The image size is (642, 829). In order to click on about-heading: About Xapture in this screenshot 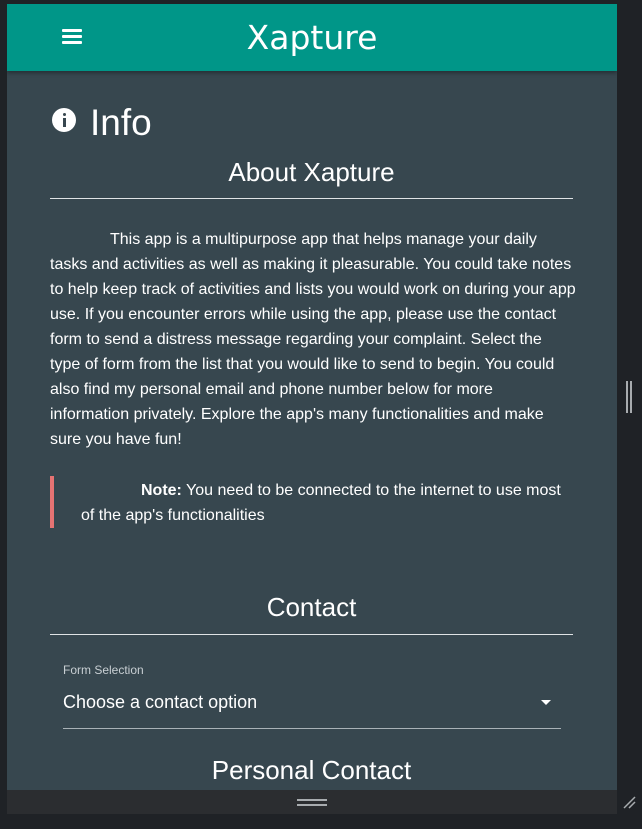, I will do `click(311, 172)`.